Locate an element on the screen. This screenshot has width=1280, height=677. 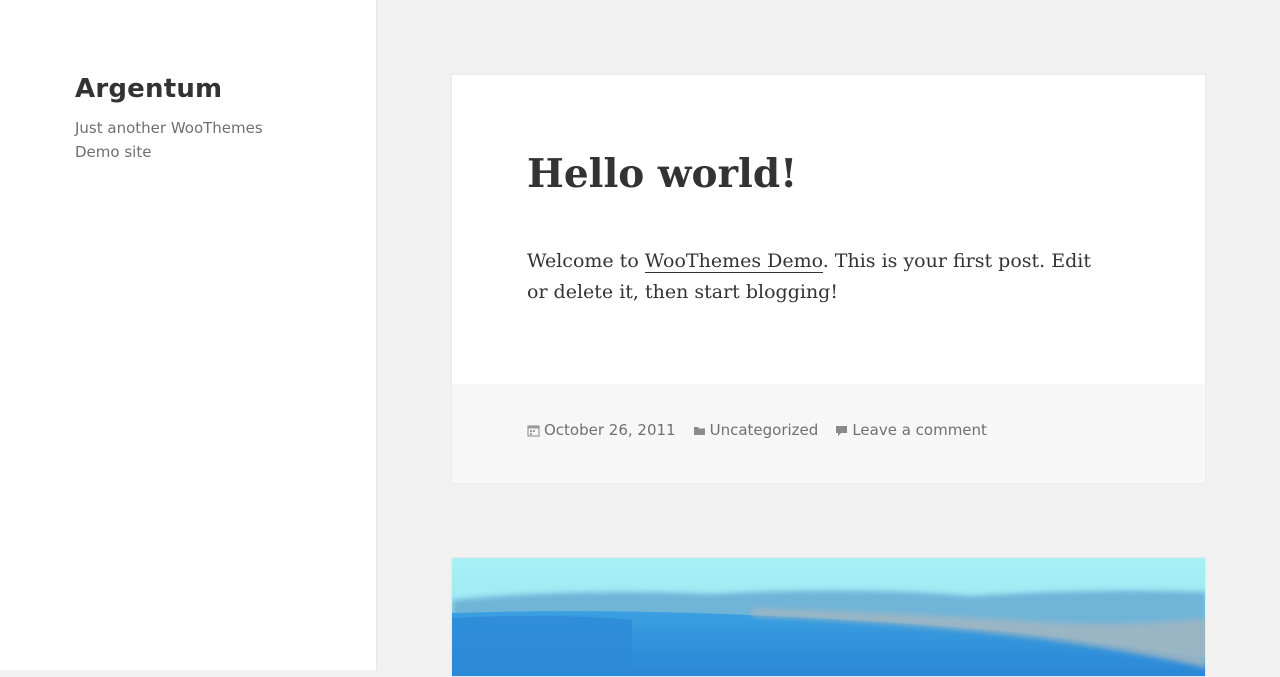
post-date: October 26, 2011 is located at coordinates (601, 430).